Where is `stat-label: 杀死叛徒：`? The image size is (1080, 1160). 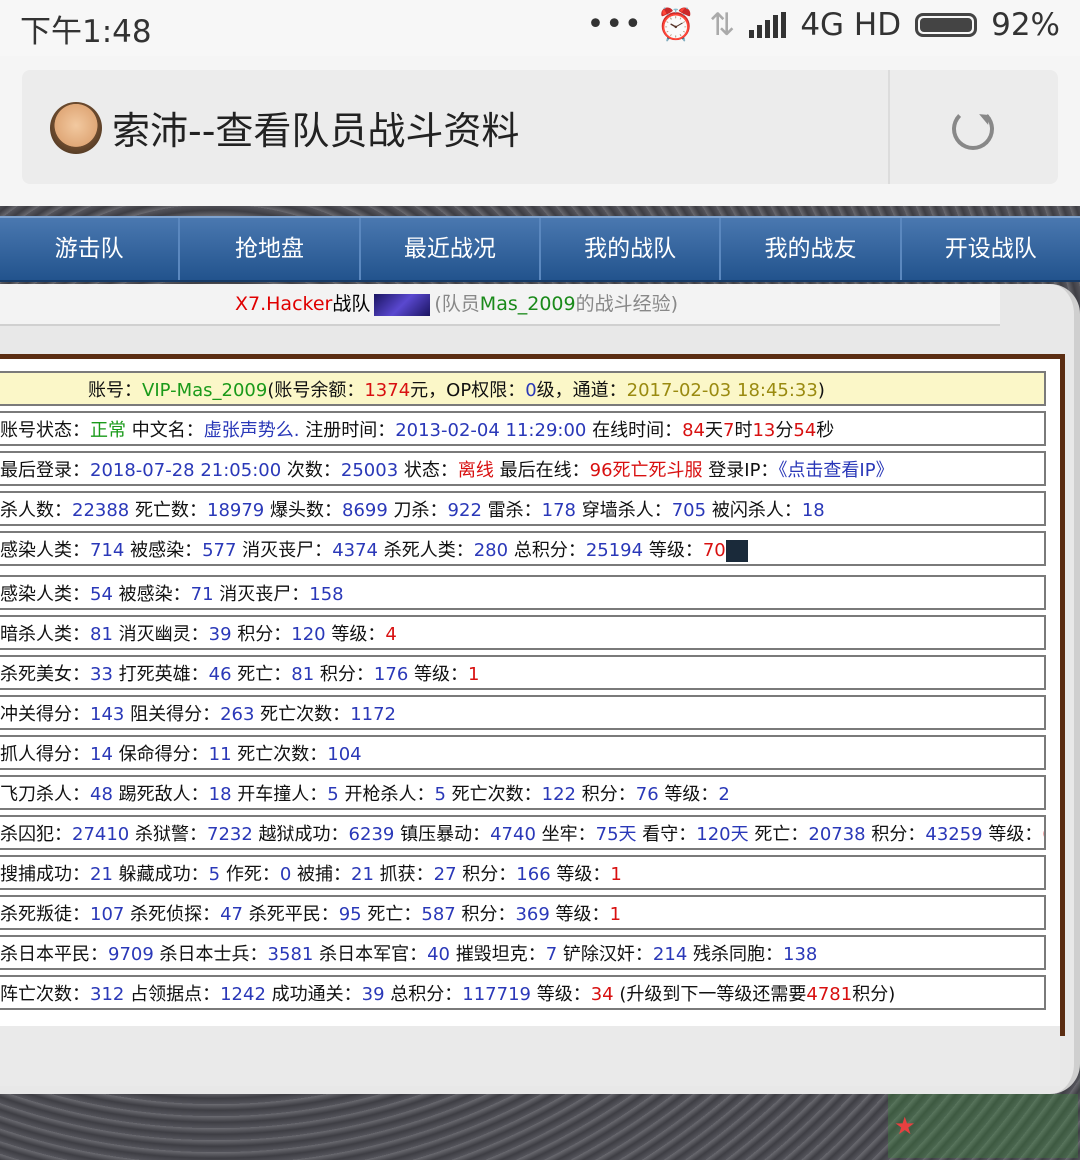 stat-label: 杀死叛徒： is located at coordinates (45, 914).